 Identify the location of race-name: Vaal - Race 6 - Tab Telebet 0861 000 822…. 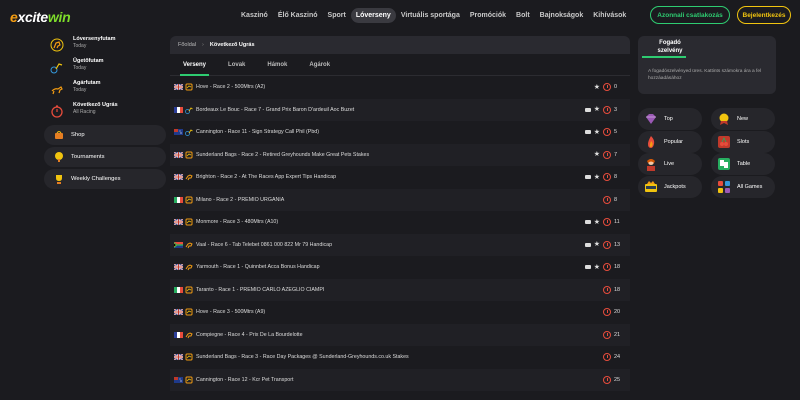
(264, 245).